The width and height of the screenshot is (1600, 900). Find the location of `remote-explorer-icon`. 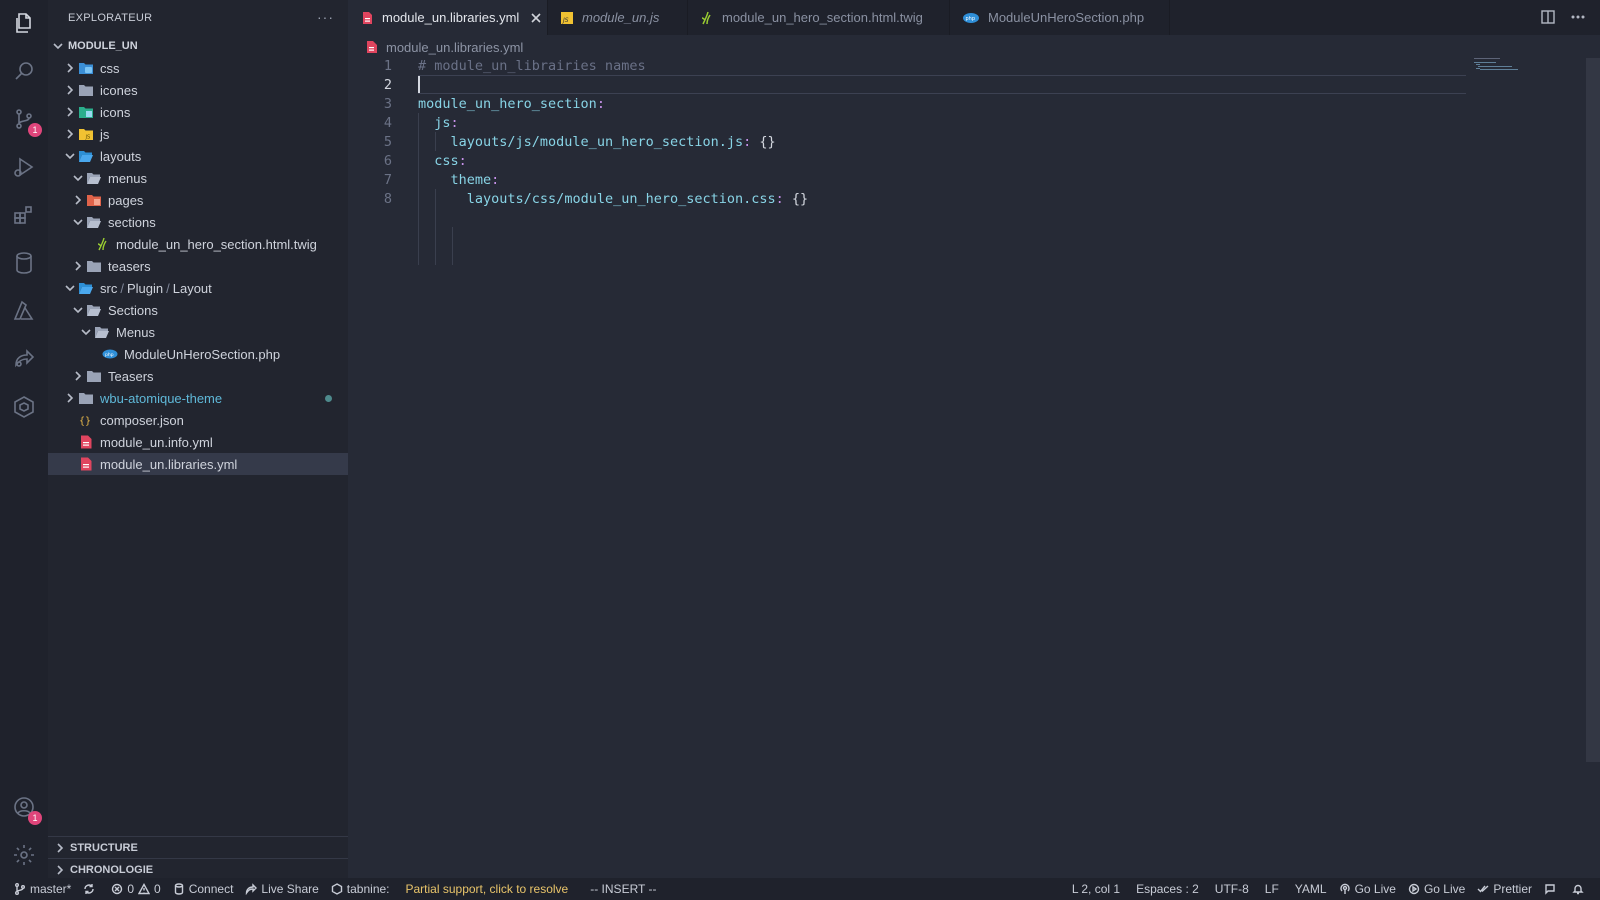

remote-explorer-icon is located at coordinates (24, 407).